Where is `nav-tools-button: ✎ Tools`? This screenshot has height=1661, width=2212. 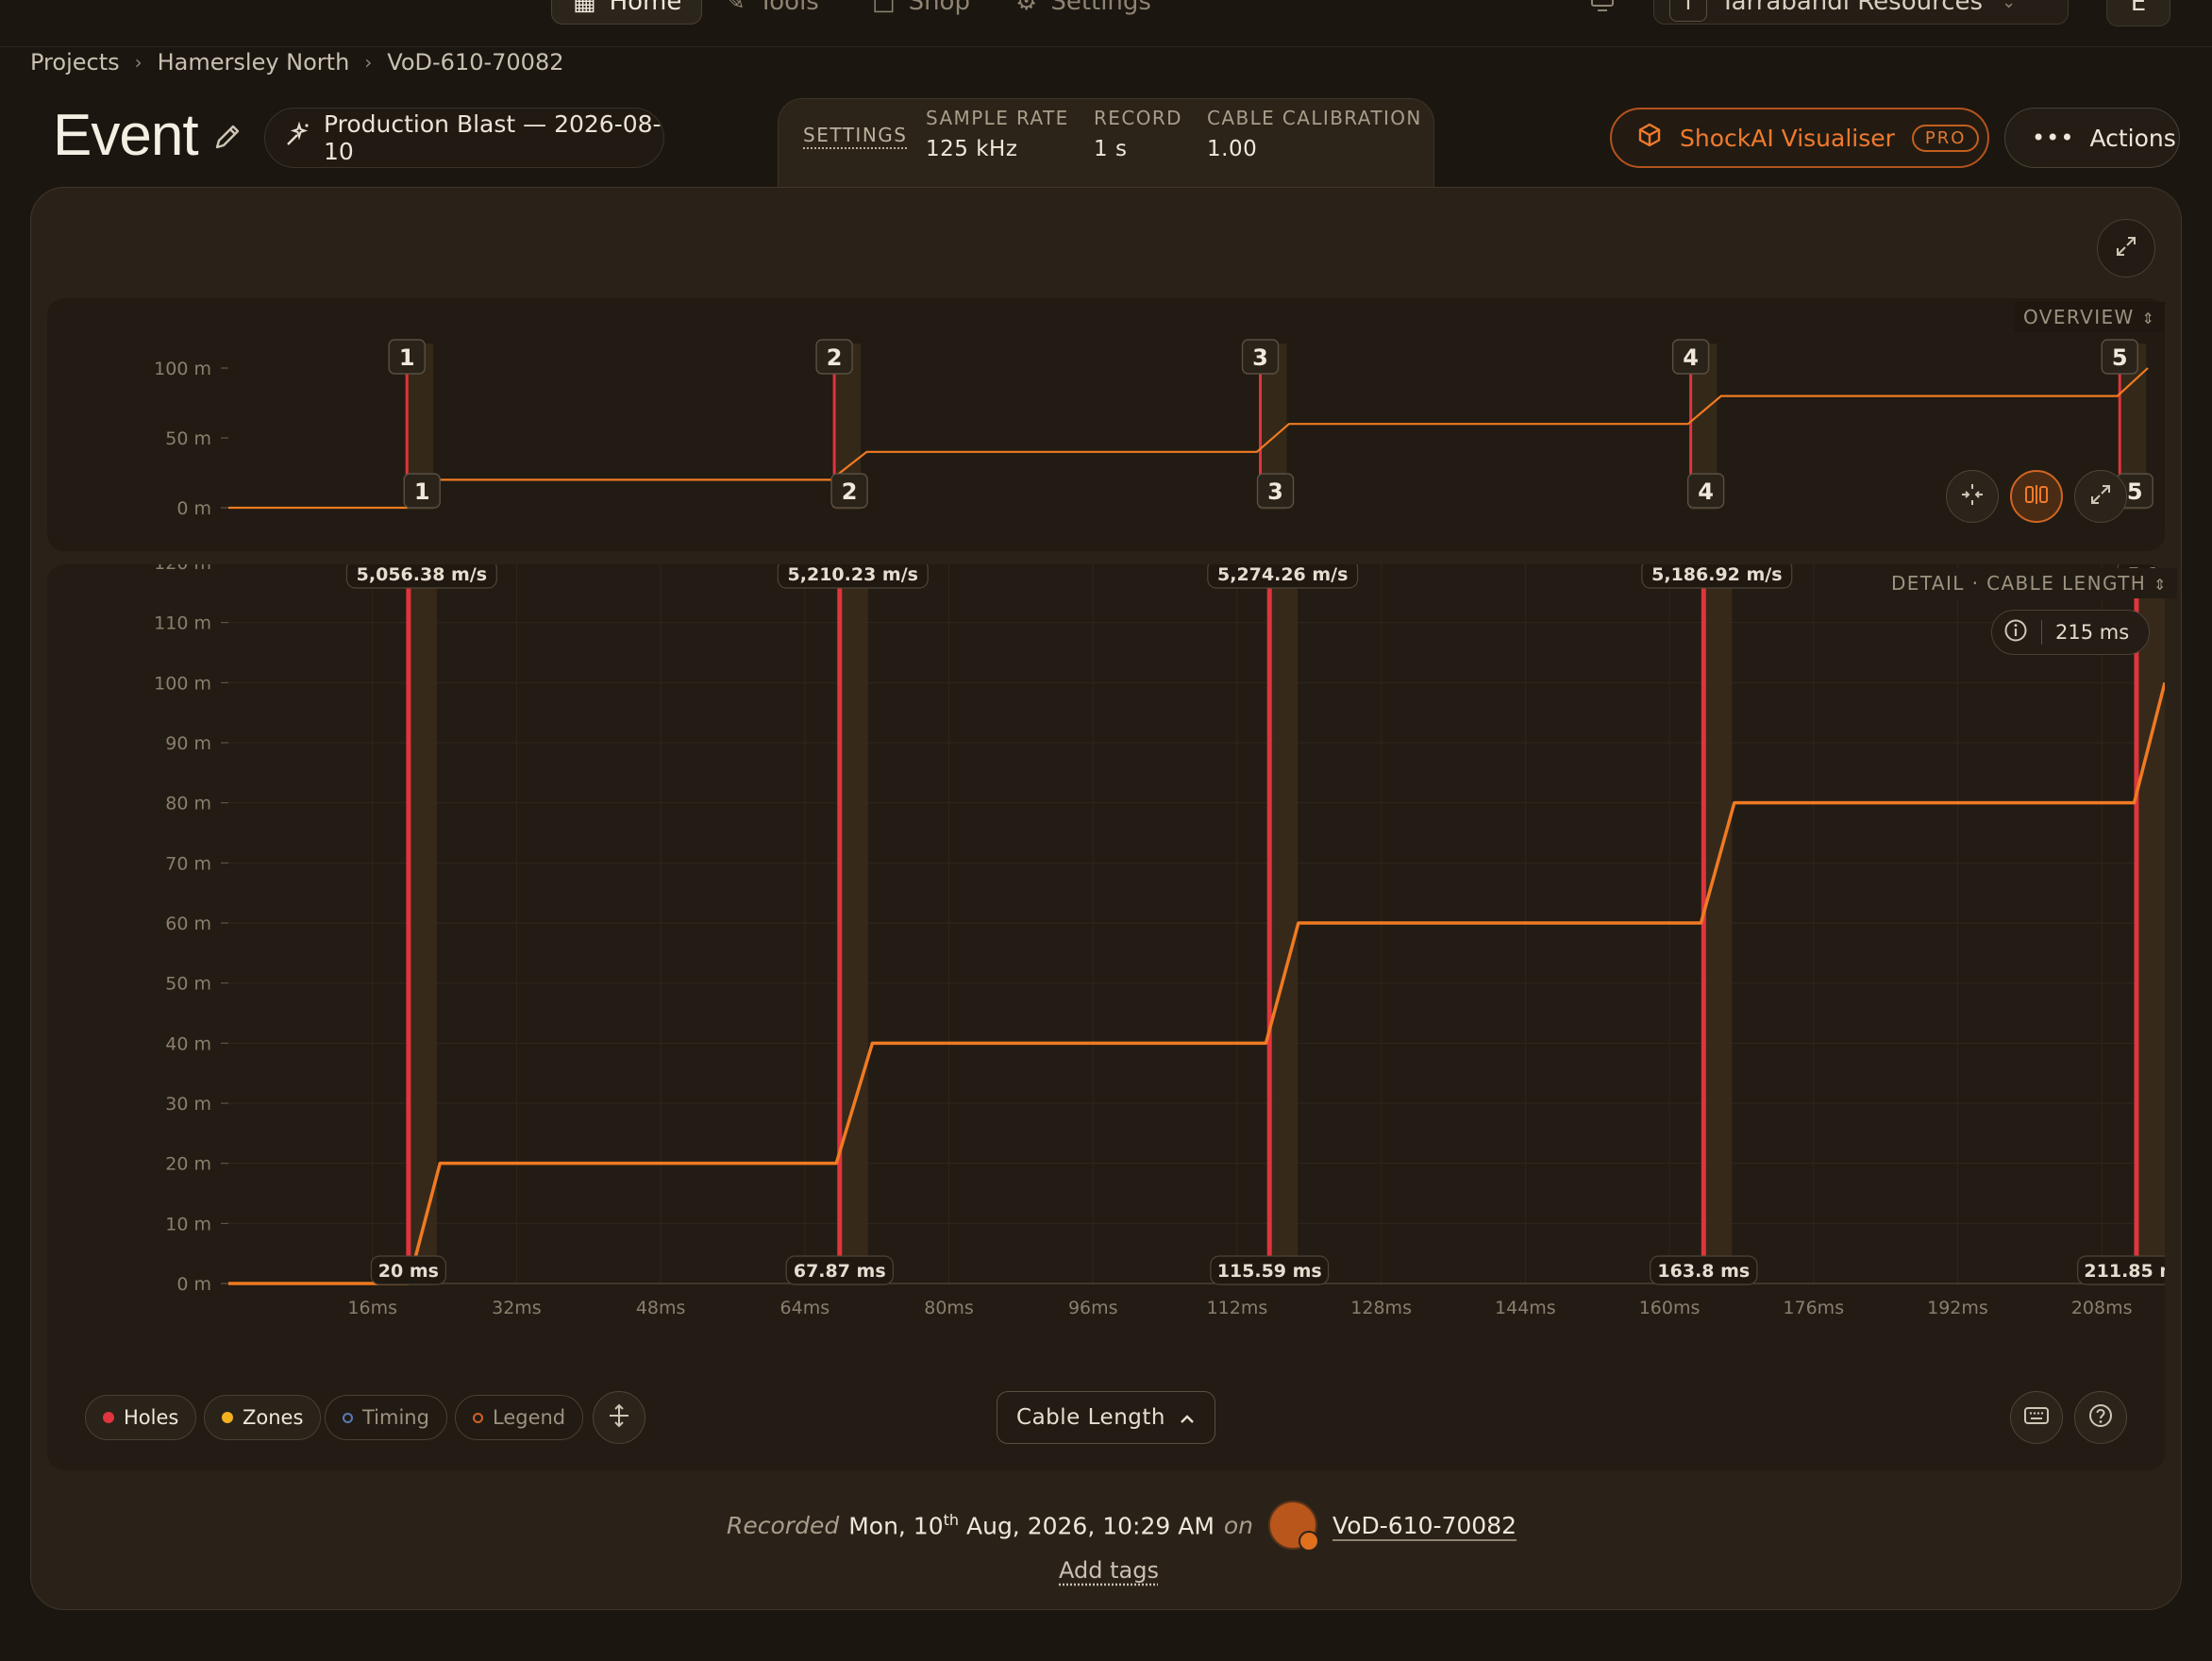 nav-tools-button: ✎ Tools is located at coordinates (772, 12).